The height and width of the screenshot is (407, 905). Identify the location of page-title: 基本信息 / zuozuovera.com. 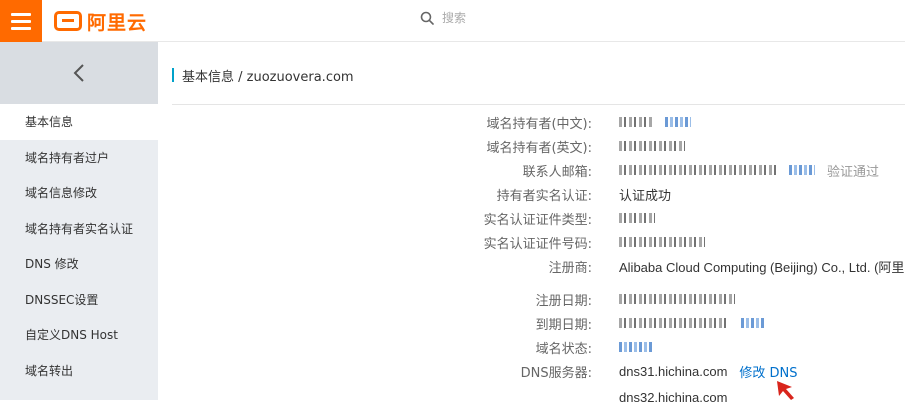
(268, 77).